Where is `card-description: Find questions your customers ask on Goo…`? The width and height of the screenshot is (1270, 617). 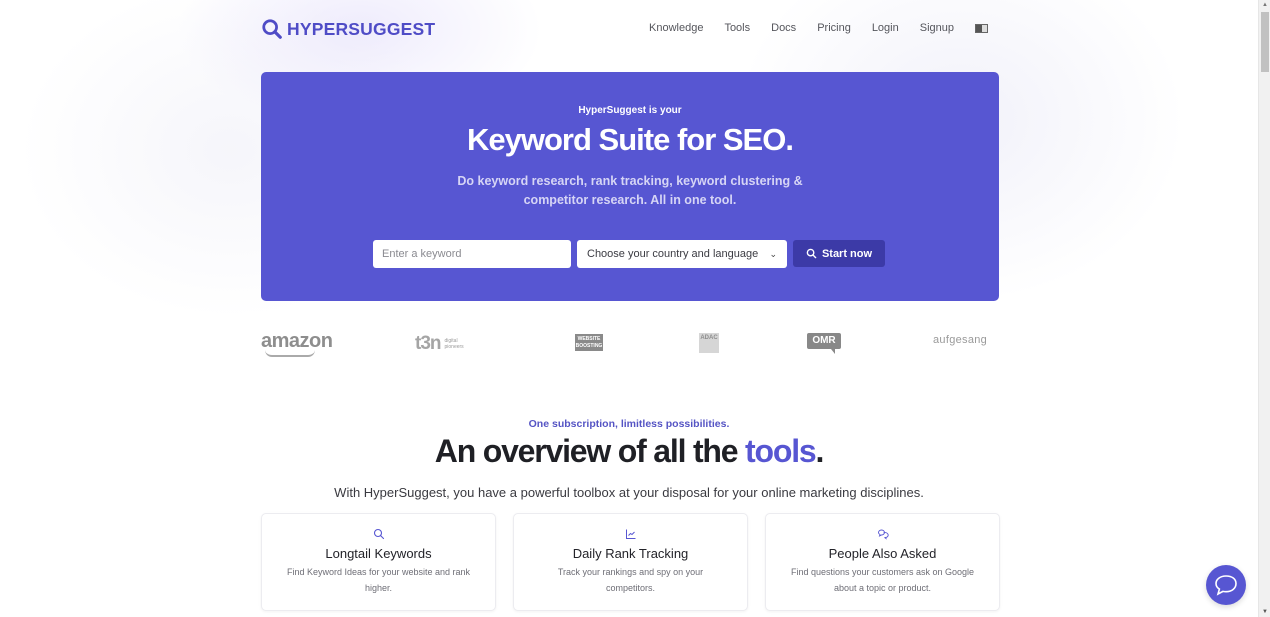
card-description: Find questions your customers ask on Goo… is located at coordinates (882, 580).